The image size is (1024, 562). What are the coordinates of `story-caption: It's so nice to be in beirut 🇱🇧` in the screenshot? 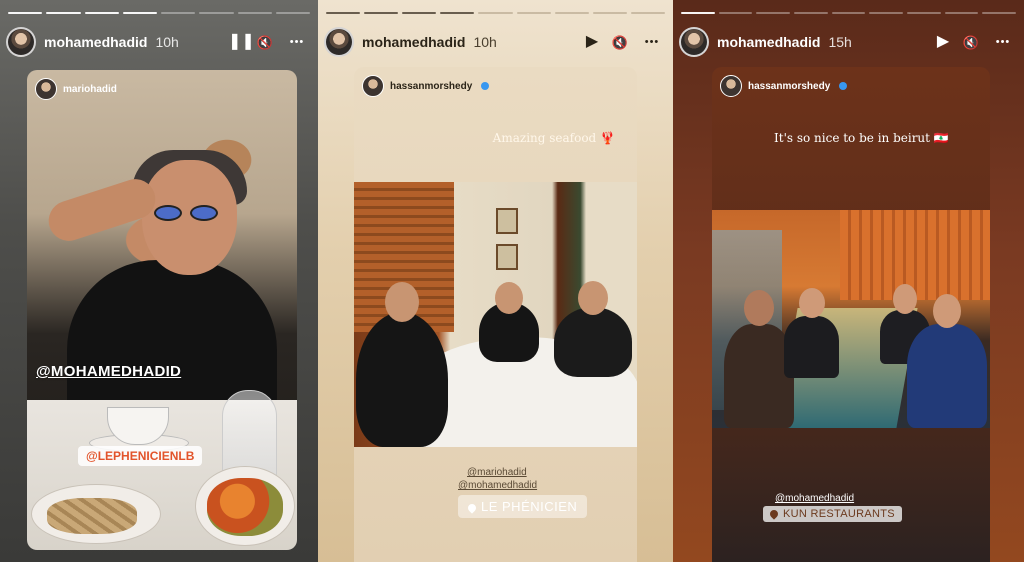 It's located at (861, 138).